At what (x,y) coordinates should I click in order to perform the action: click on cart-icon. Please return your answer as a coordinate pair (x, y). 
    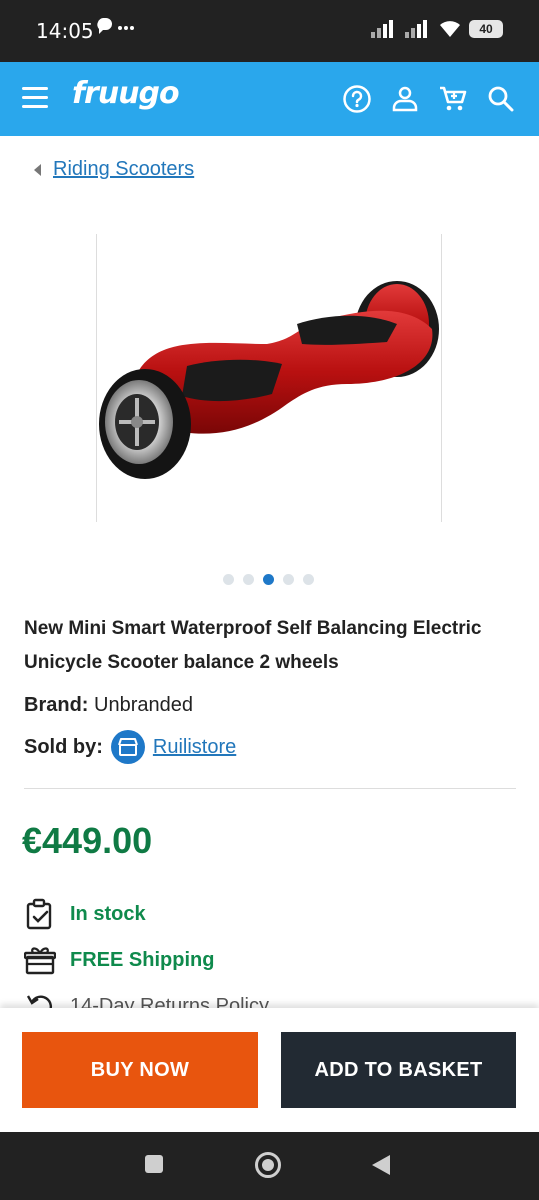
    Looking at the image, I should click on (453, 99).